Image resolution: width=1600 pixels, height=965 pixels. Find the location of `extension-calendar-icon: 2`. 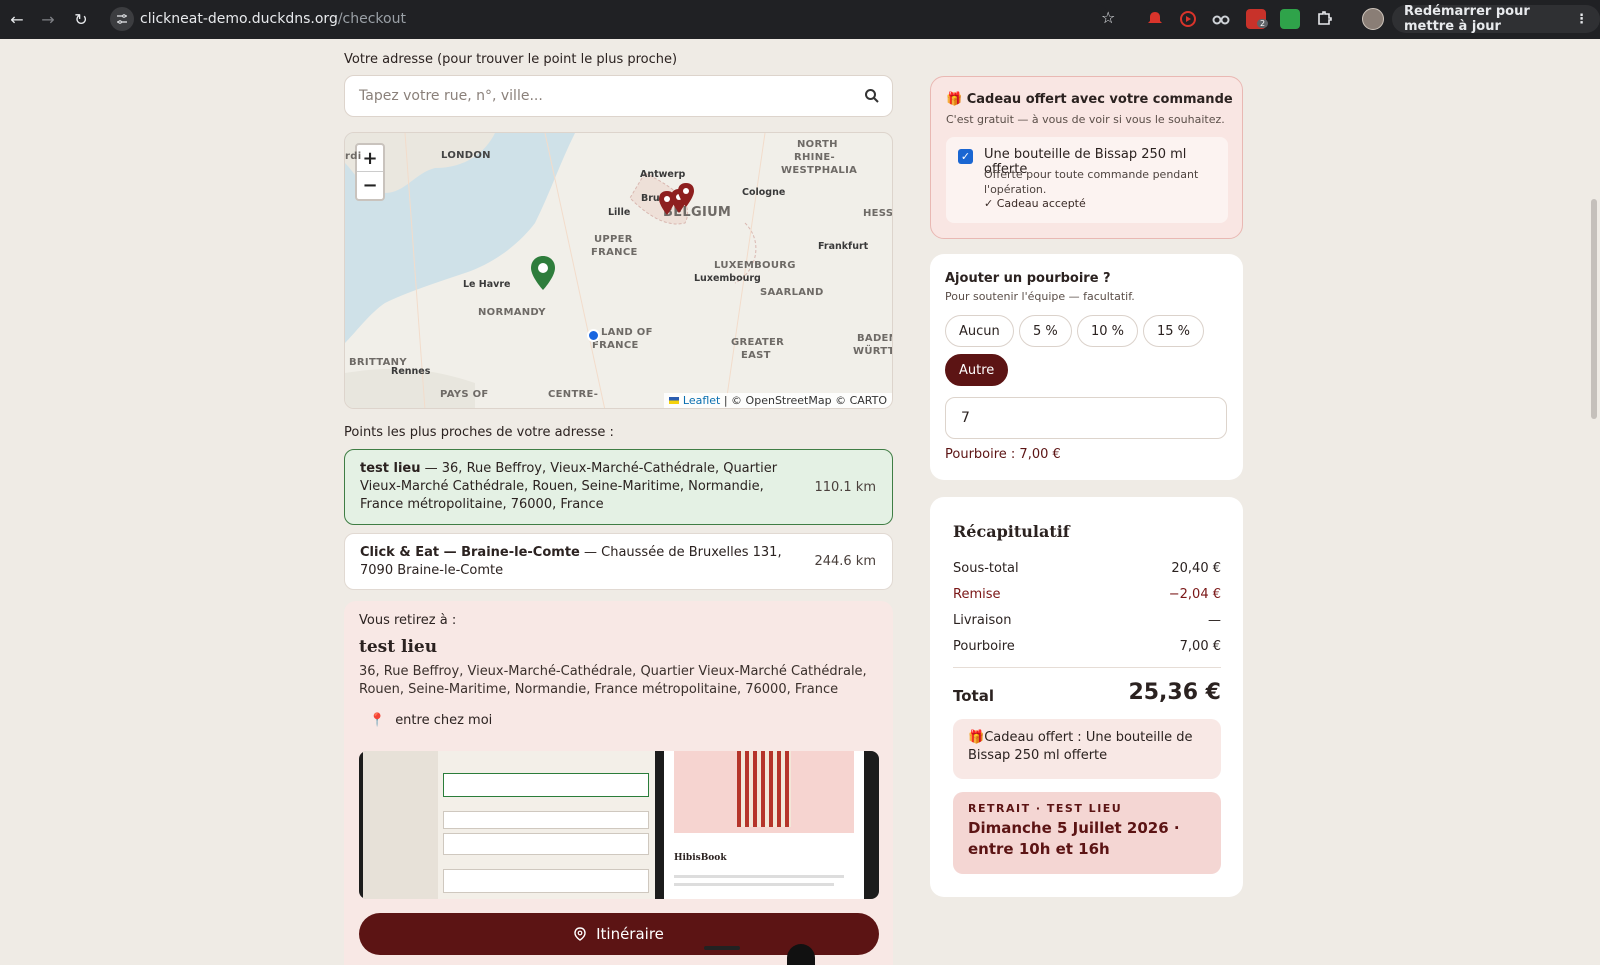

extension-calendar-icon: 2 is located at coordinates (1257, 19).